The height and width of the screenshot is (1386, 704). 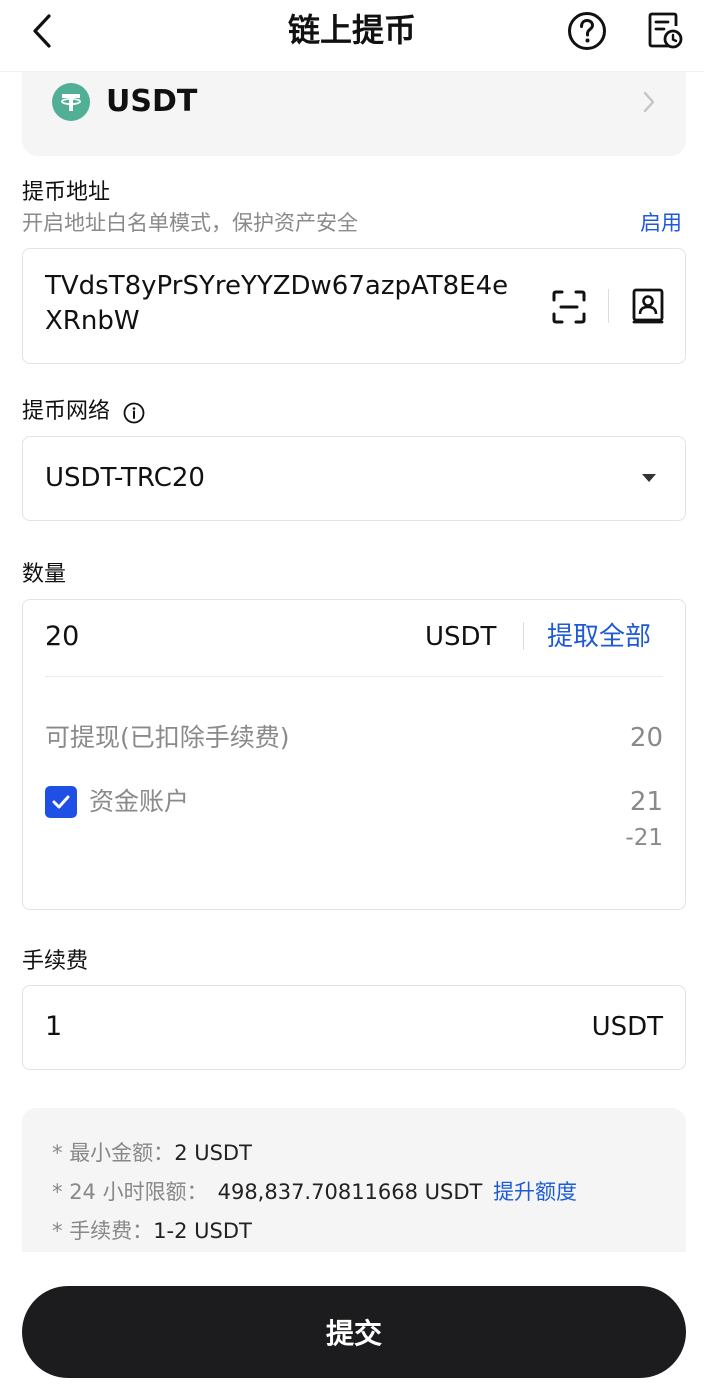 I want to click on network-label: 提币网络, so click(x=66, y=411).